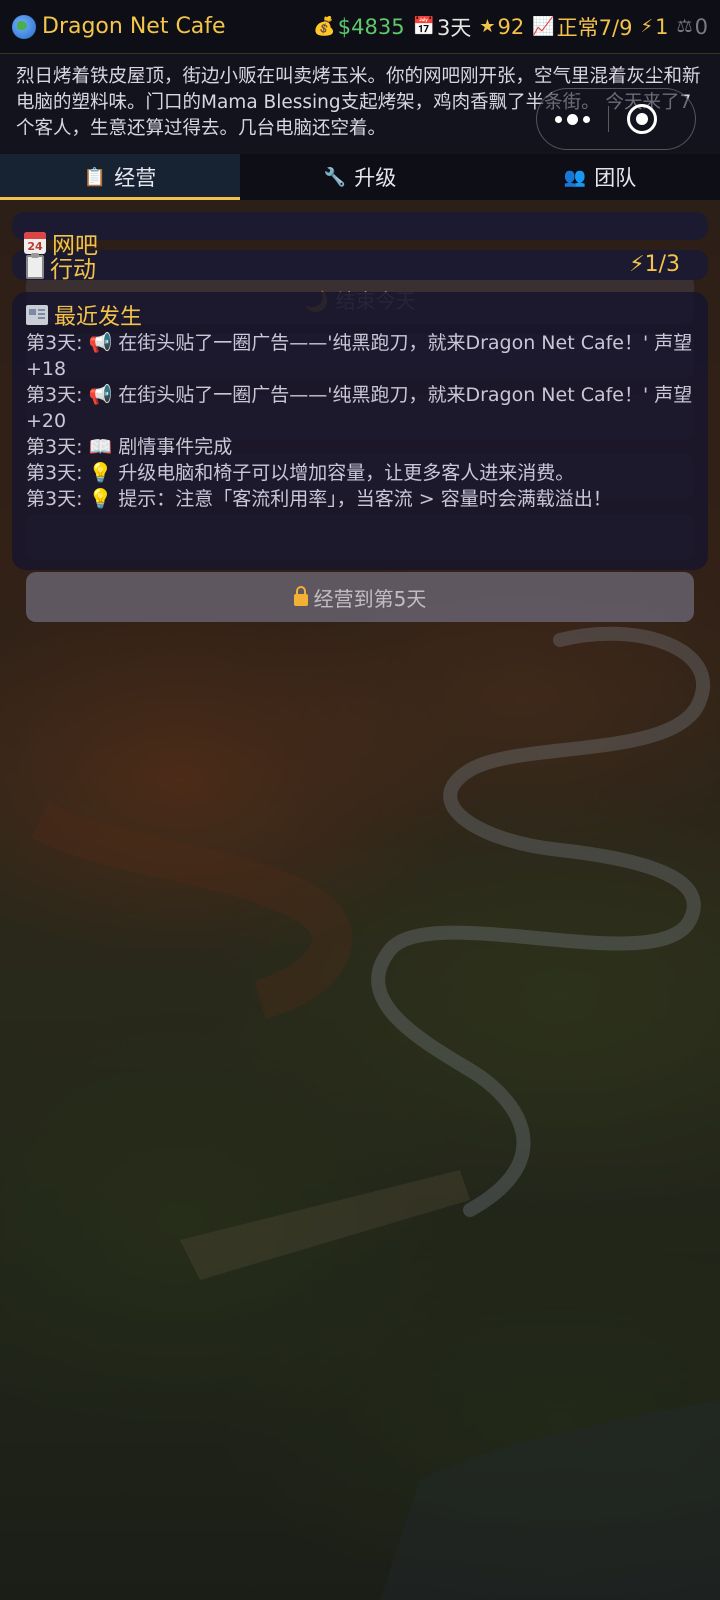 This screenshot has height=1600, width=720. Describe the element at coordinates (134, 26) in the screenshot. I see `app-title: Dragon Net Cafe` at that location.